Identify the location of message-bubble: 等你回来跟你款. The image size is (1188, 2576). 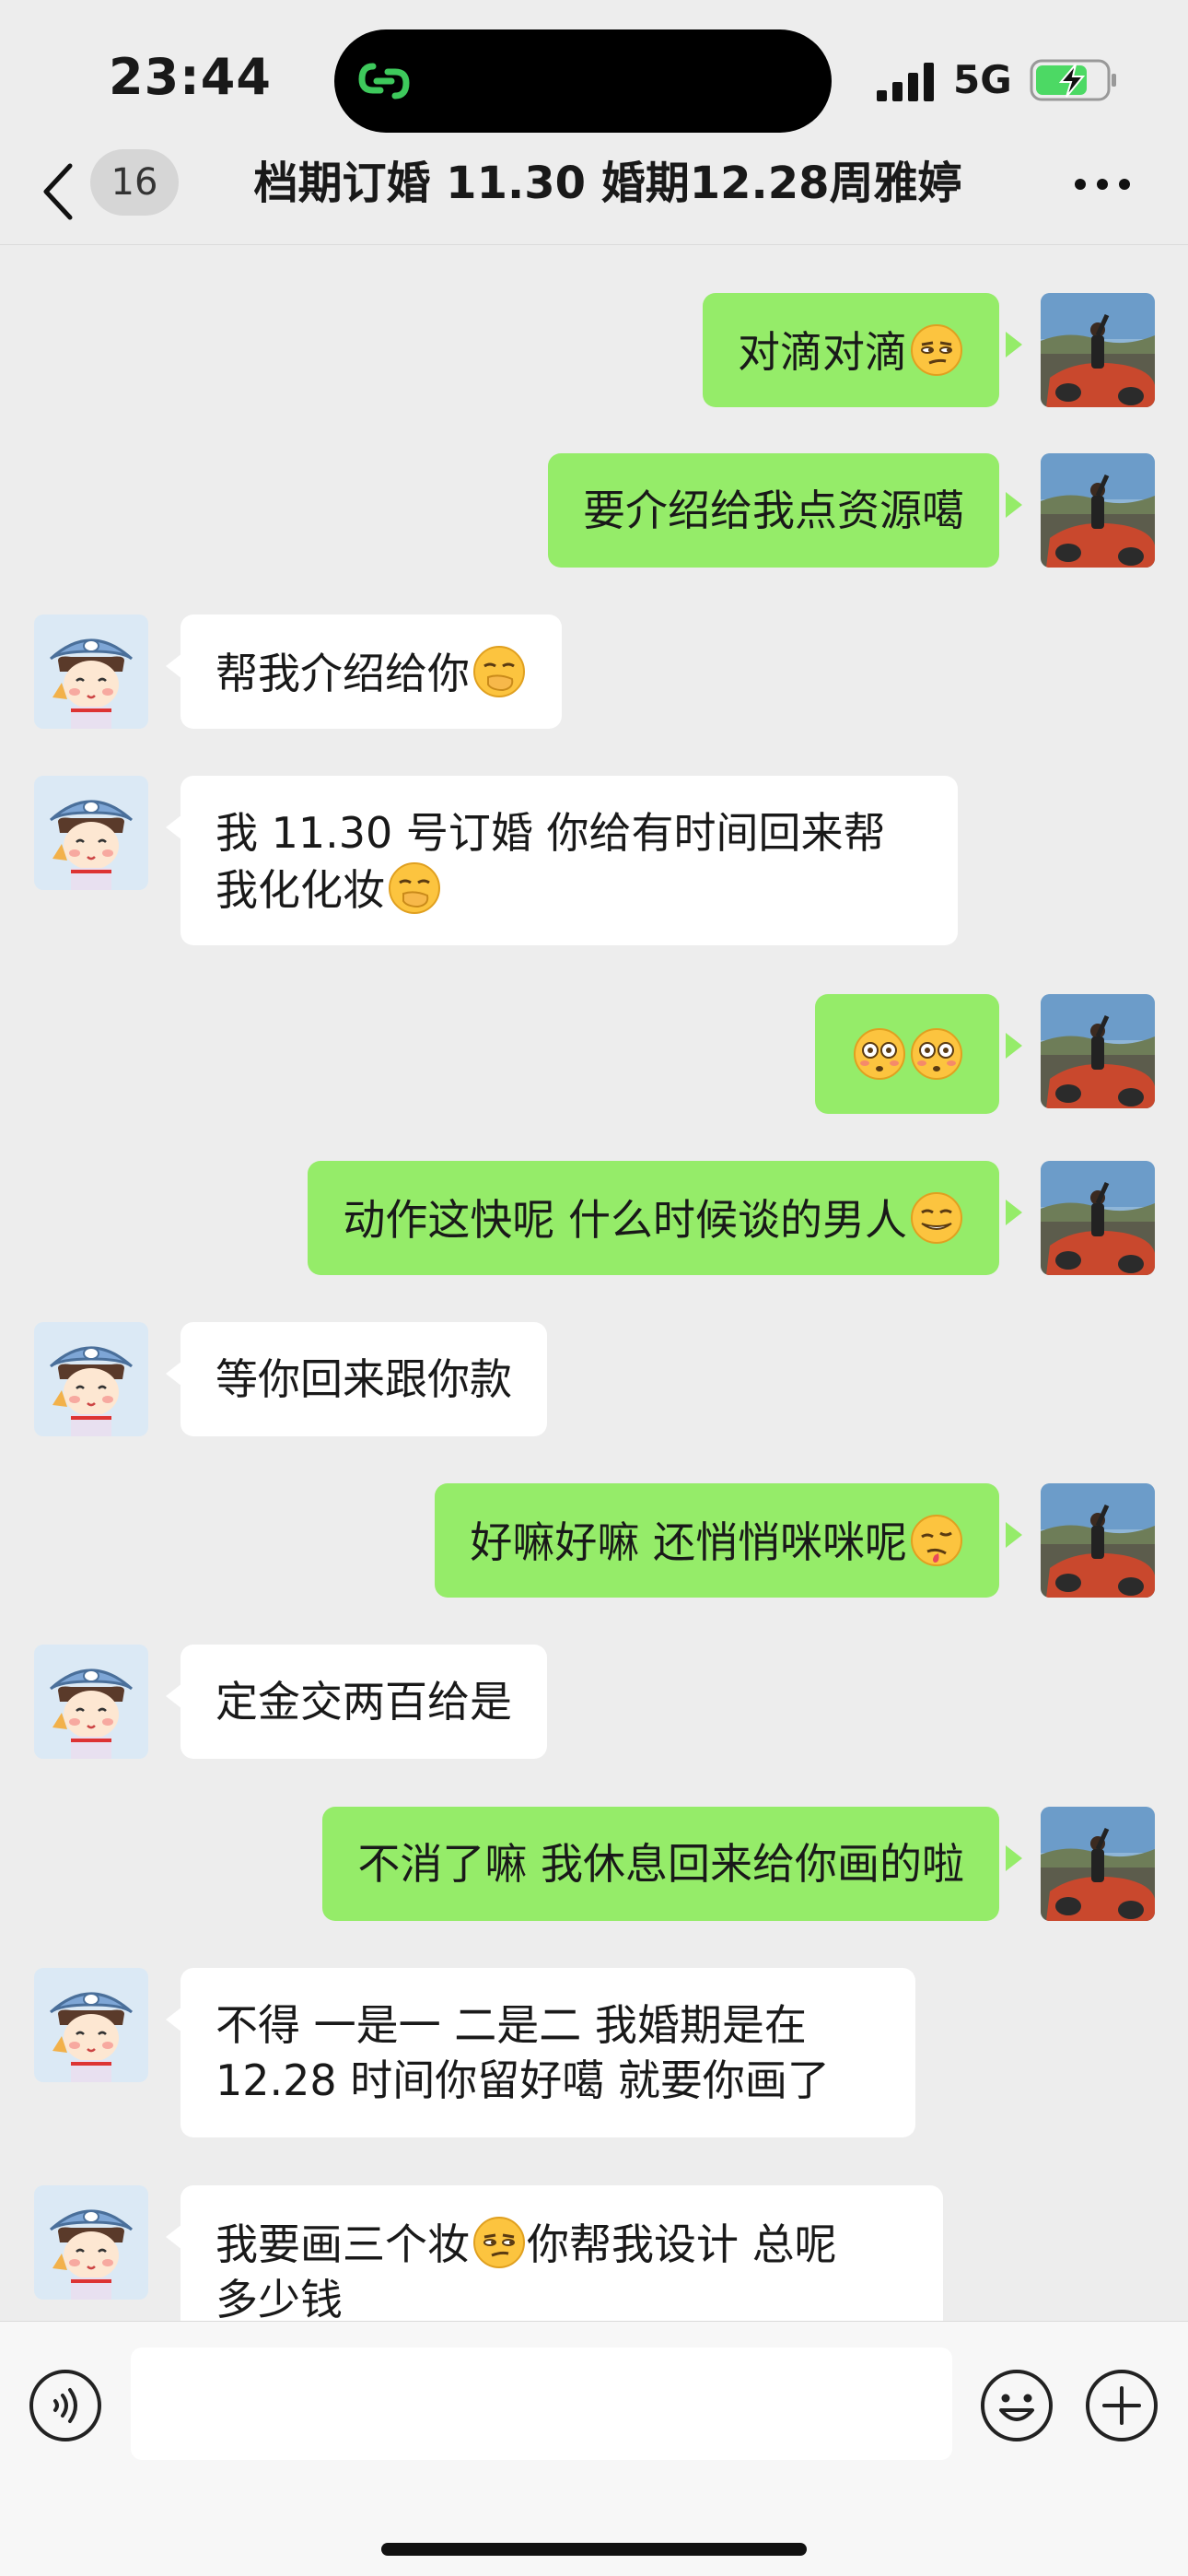
(364, 1379).